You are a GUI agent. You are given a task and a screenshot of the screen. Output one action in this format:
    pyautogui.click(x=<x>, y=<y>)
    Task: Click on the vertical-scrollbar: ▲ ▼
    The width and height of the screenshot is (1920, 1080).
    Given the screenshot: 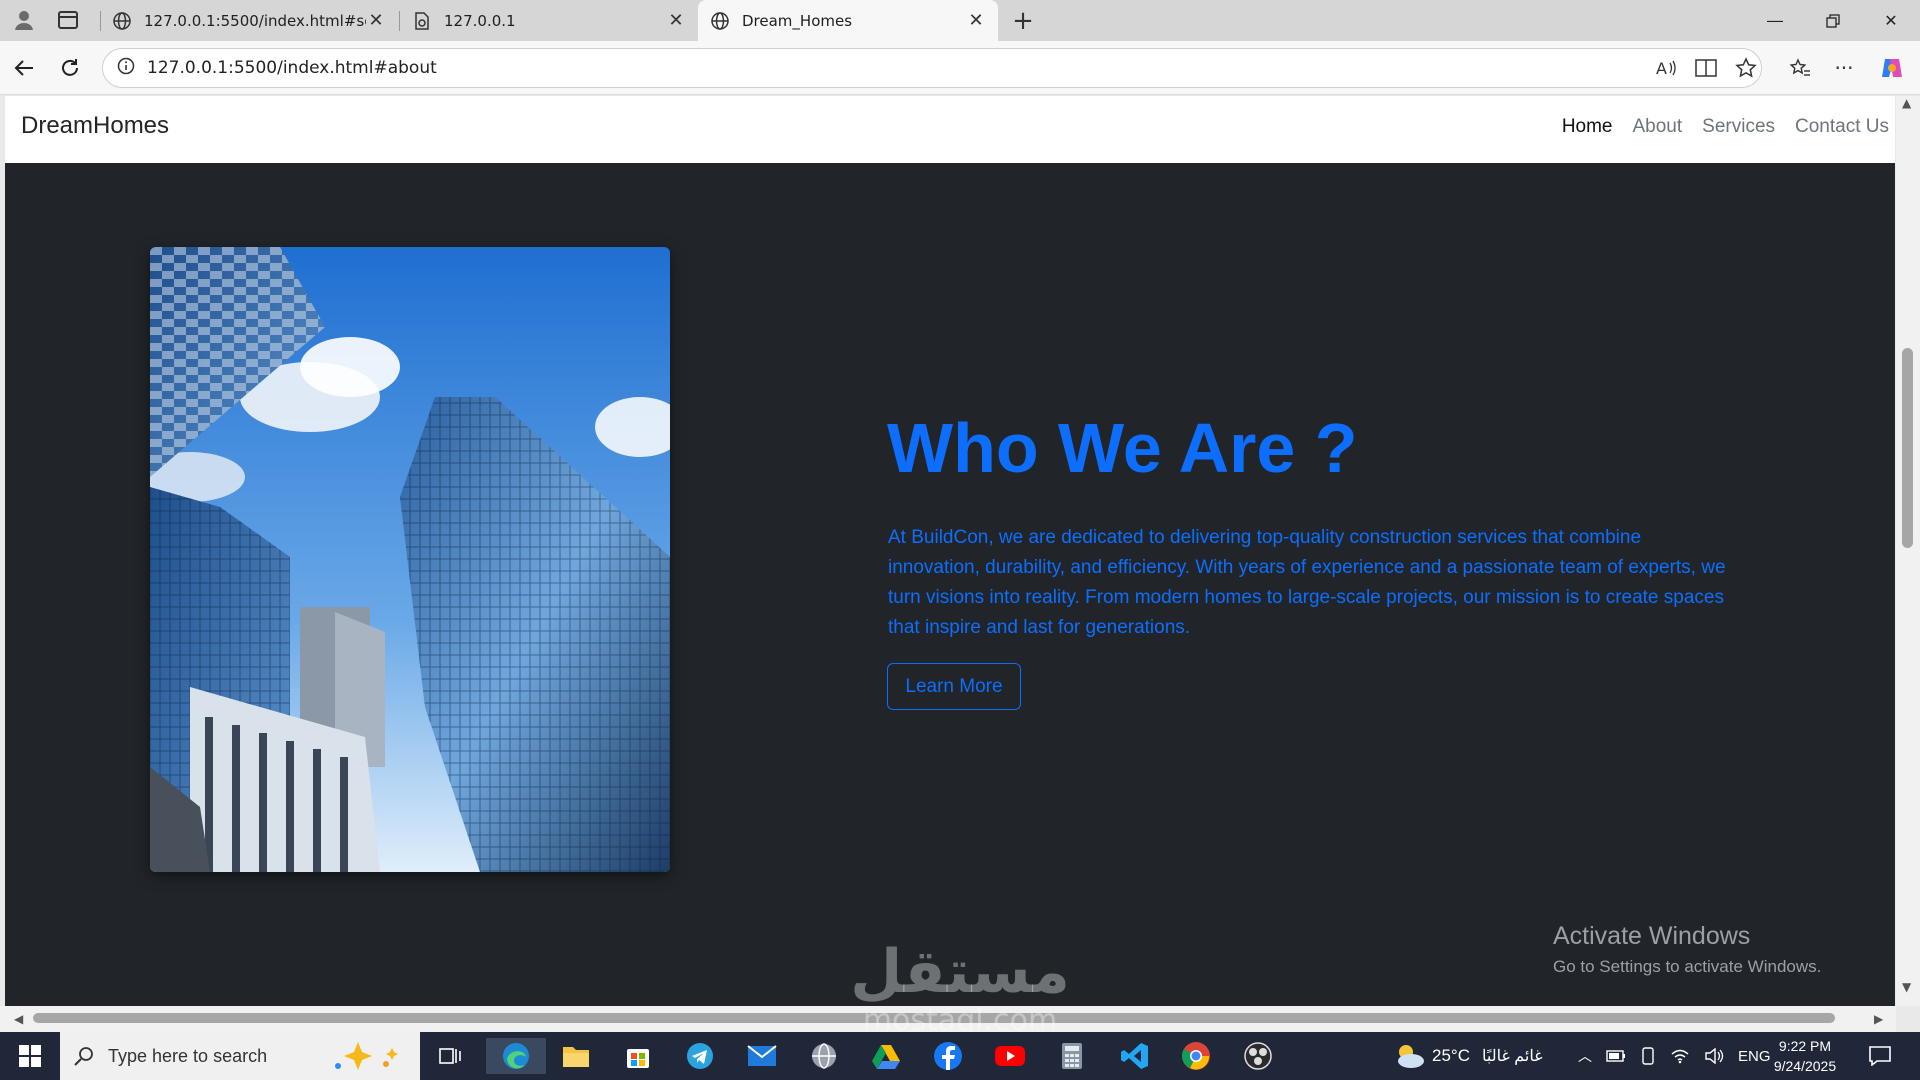 What is the action you would take?
    pyautogui.click(x=1908, y=551)
    